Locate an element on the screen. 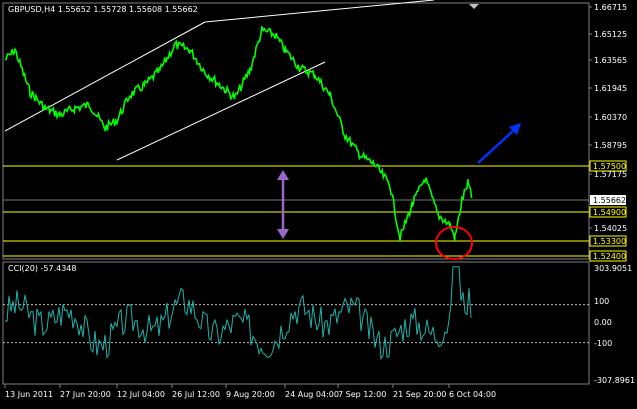  time-tick-label: 21 Sep 20:00 is located at coordinates (419, 394).